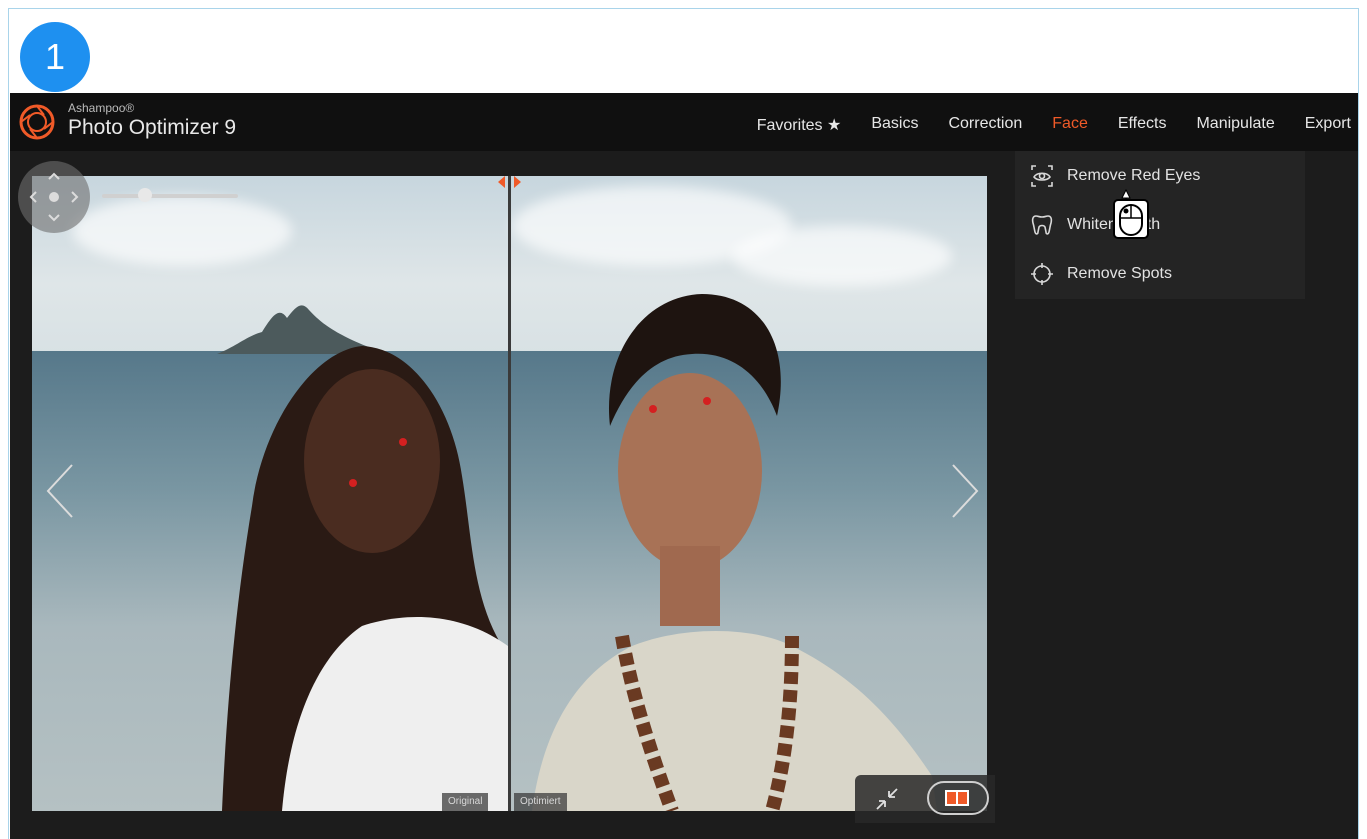 This screenshot has height=839, width=1367. I want to click on split-divider, so click(509, 493).